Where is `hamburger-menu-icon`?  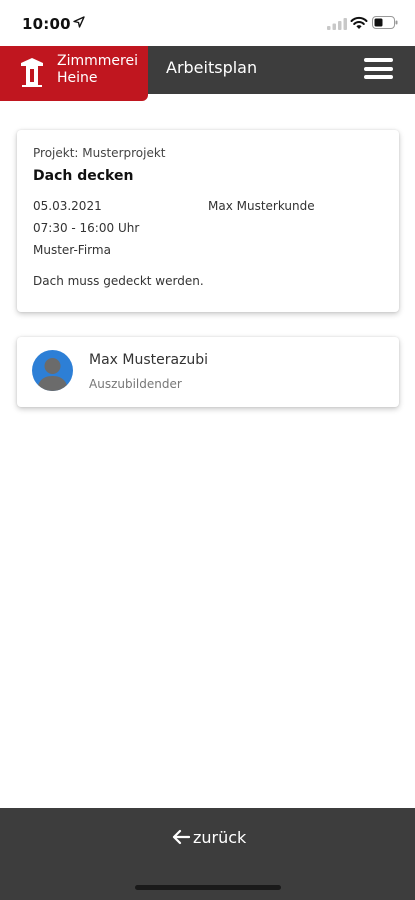 hamburger-menu-icon is located at coordinates (379, 70).